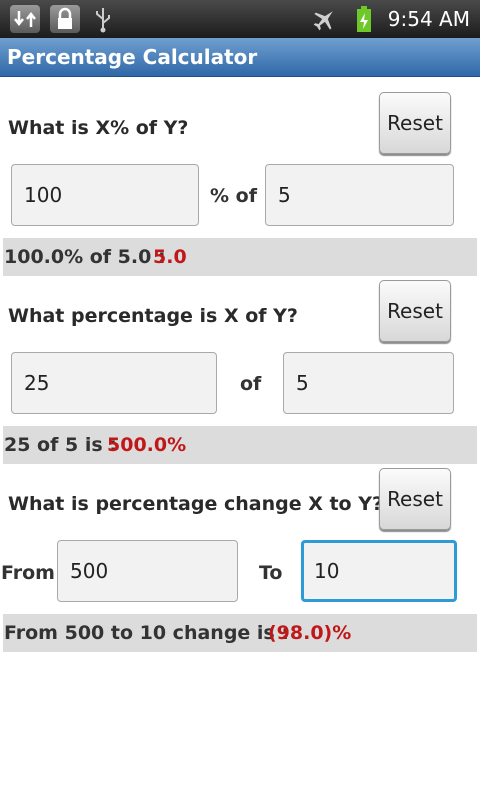  Describe the element at coordinates (271, 573) in the screenshot. I see `to-label: To` at that location.